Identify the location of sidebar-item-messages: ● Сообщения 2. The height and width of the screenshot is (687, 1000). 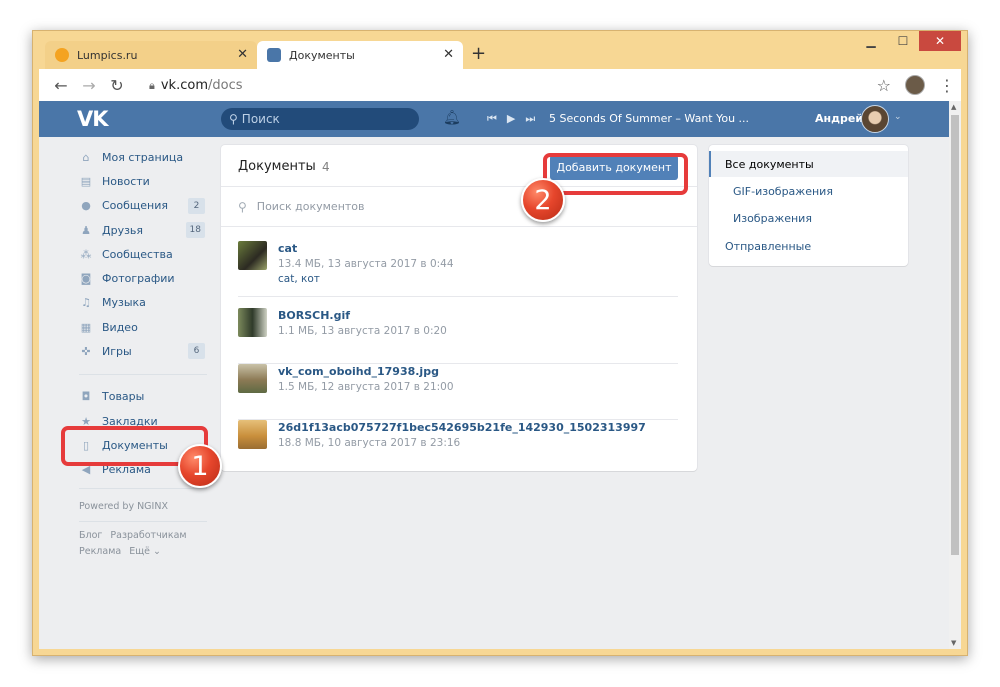
(144, 206).